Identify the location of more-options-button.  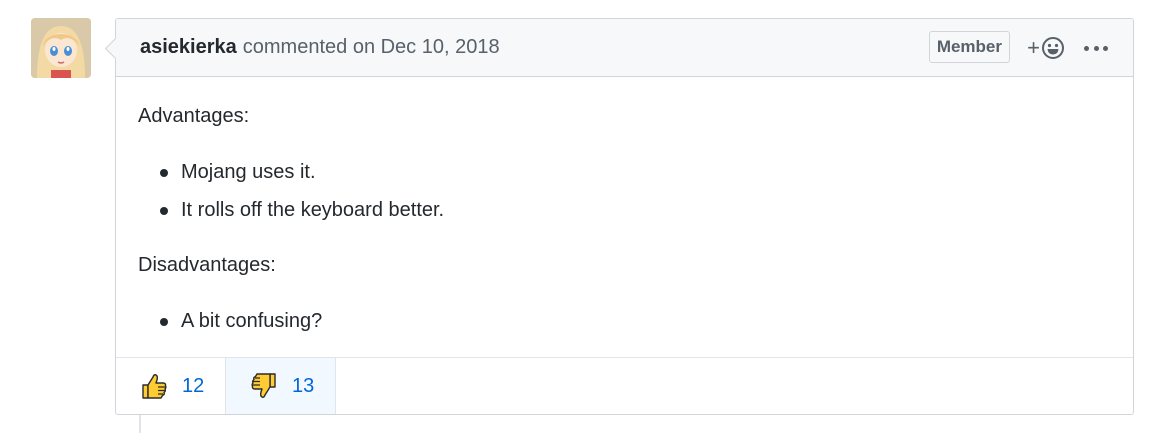
(1096, 48).